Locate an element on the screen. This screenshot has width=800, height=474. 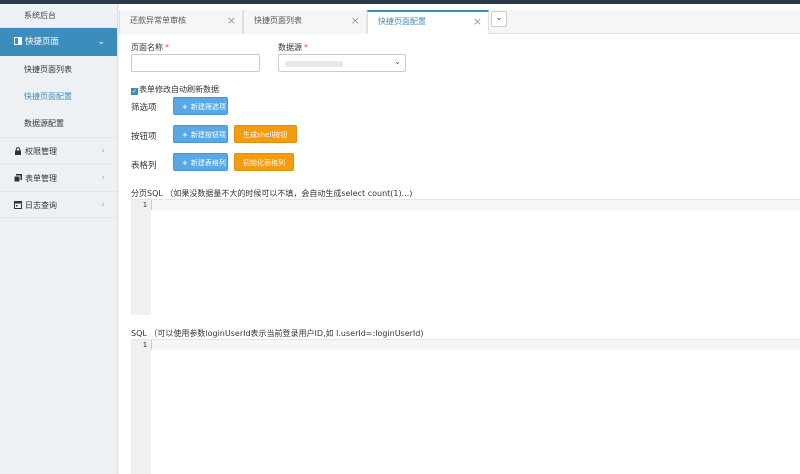
sidebar-group-permissions: 权限管理 › is located at coordinates (58, 150).